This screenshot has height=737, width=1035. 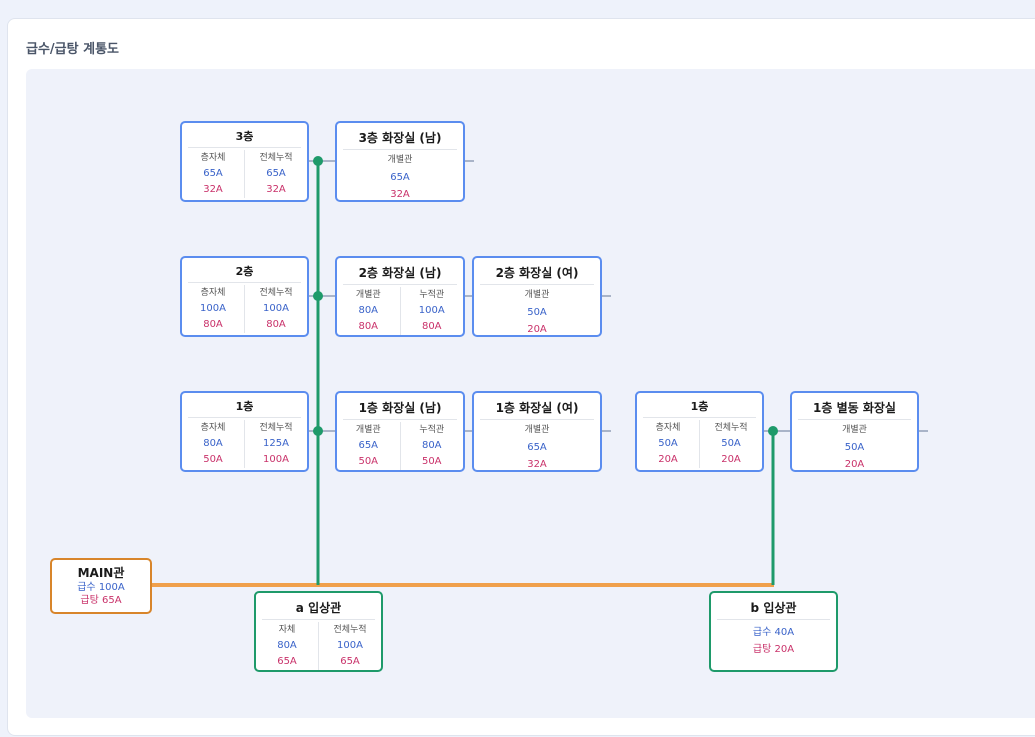 I want to click on node-title: 1층 화장실 (여), so click(x=537, y=409).